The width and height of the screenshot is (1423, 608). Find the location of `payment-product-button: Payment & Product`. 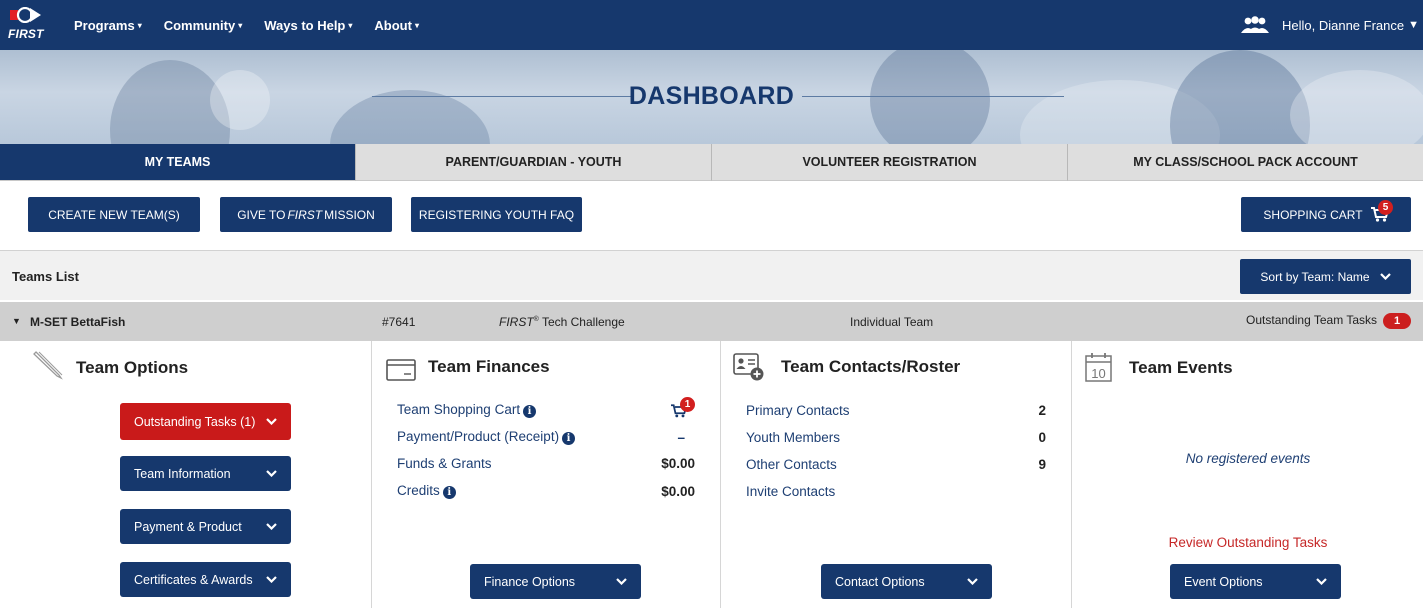

payment-product-button: Payment & Product is located at coordinates (205, 526).